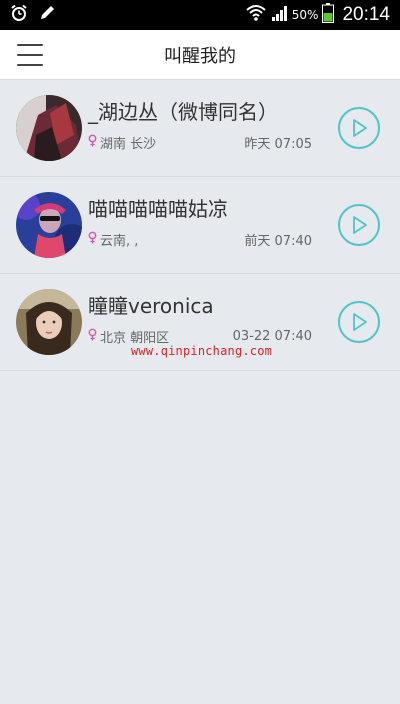 This screenshot has height=704, width=400. I want to click on user-name: 喵喵喵喵喵姑凉, so click(158, 209).